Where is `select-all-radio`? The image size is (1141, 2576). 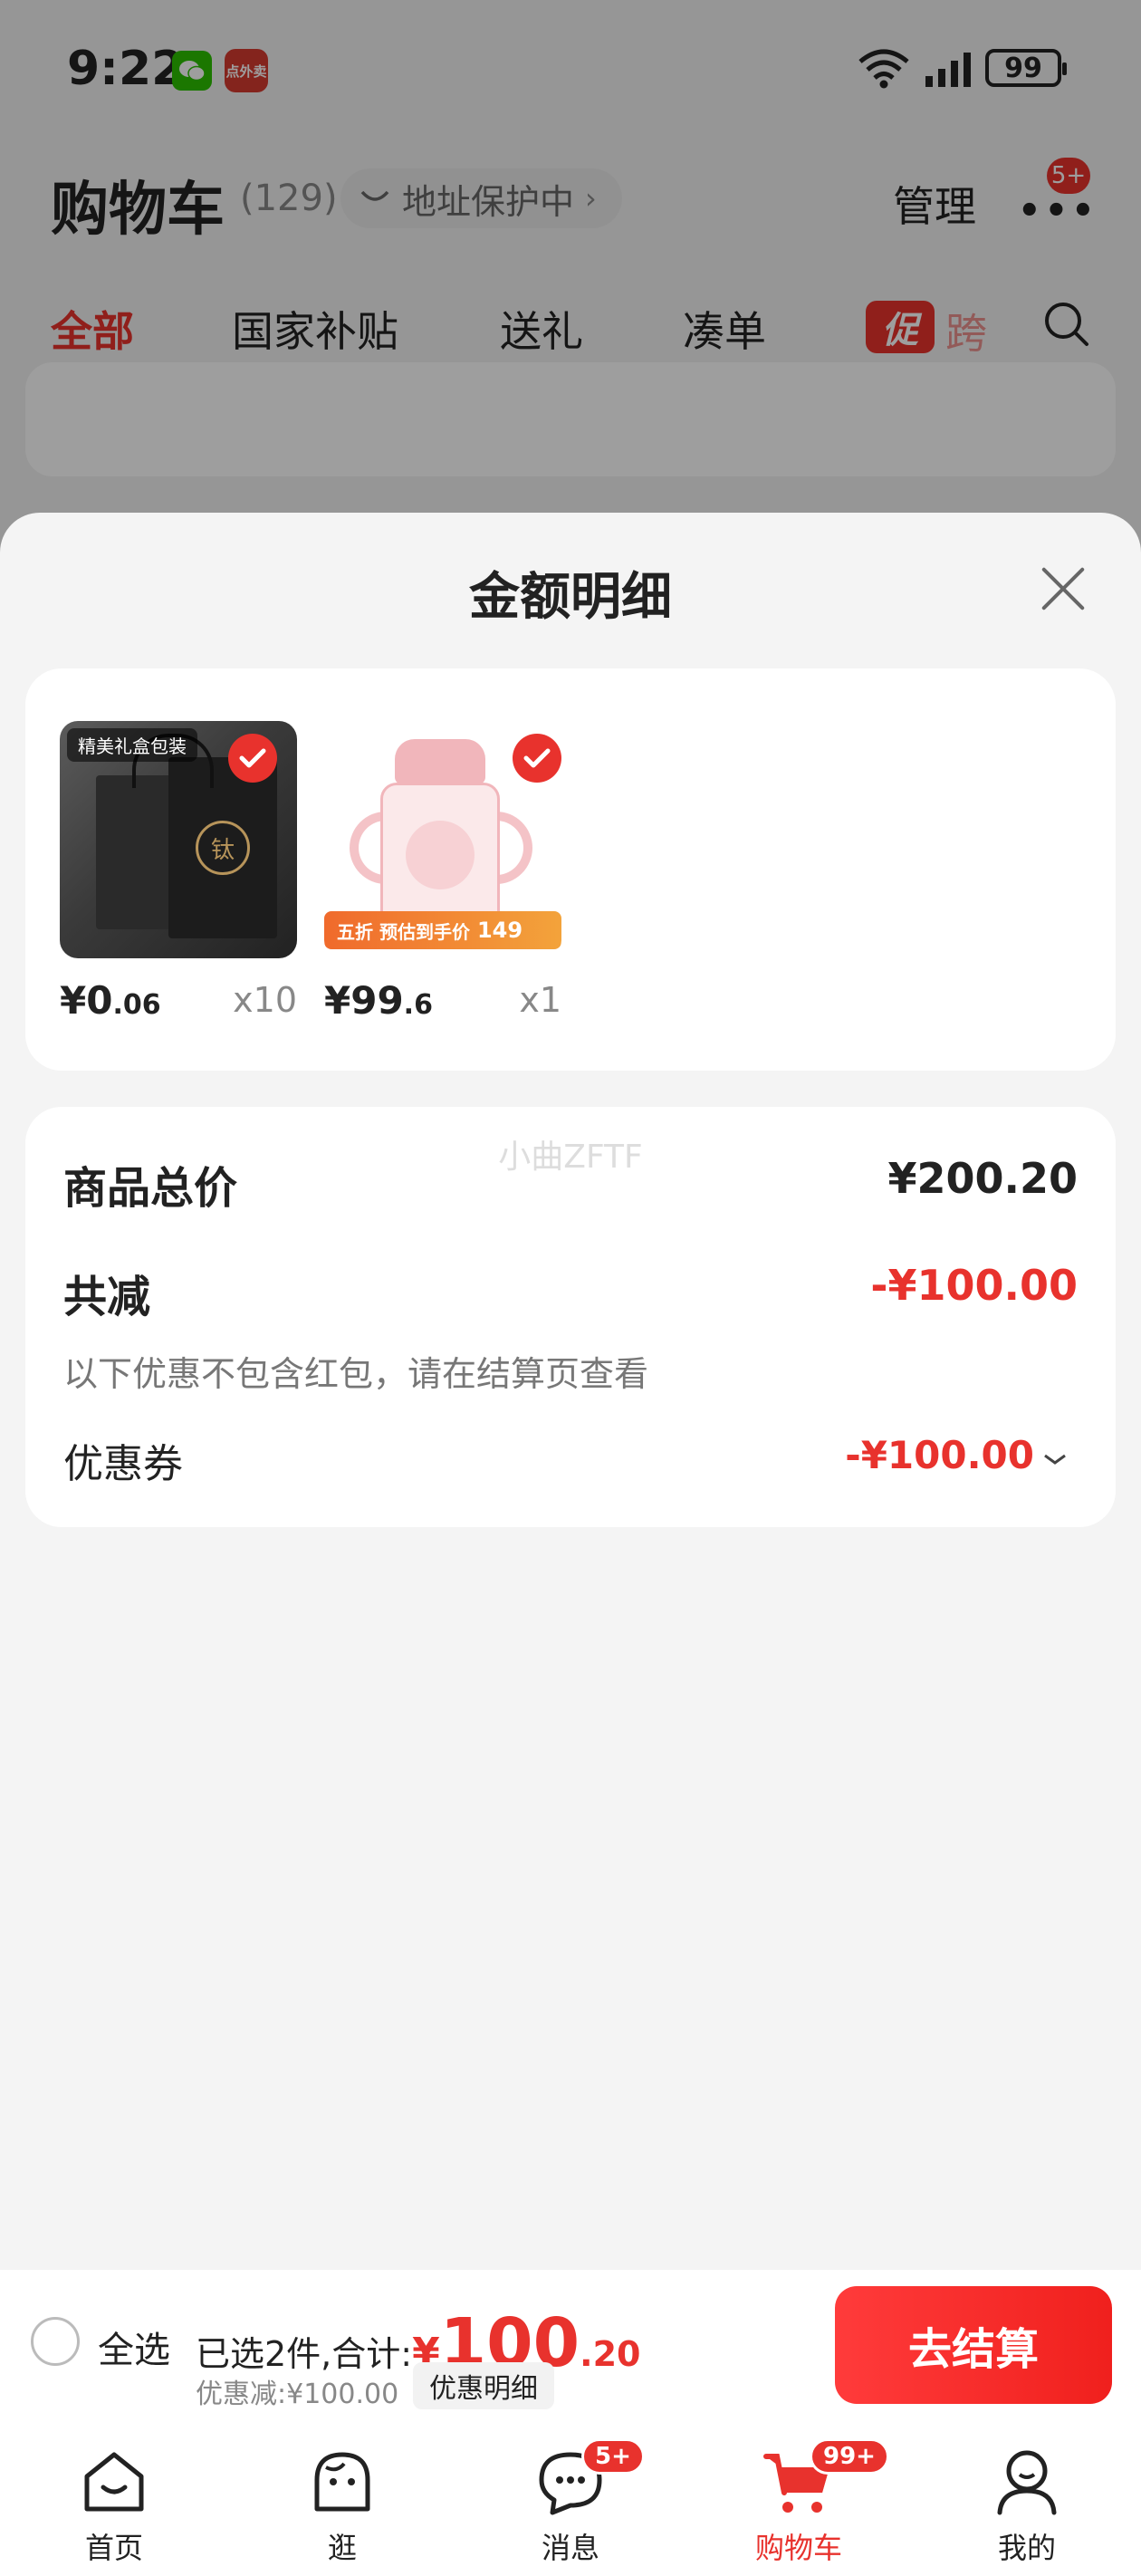 select-all-radio is located at coordinates (56, 2341).